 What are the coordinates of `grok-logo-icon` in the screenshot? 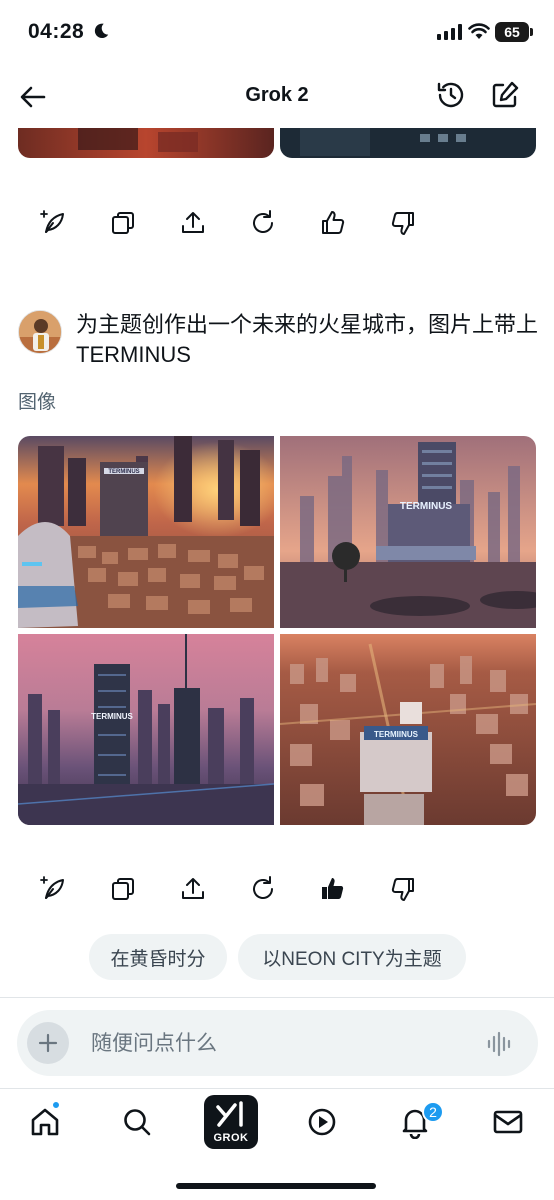 It's located at (229, 1114).